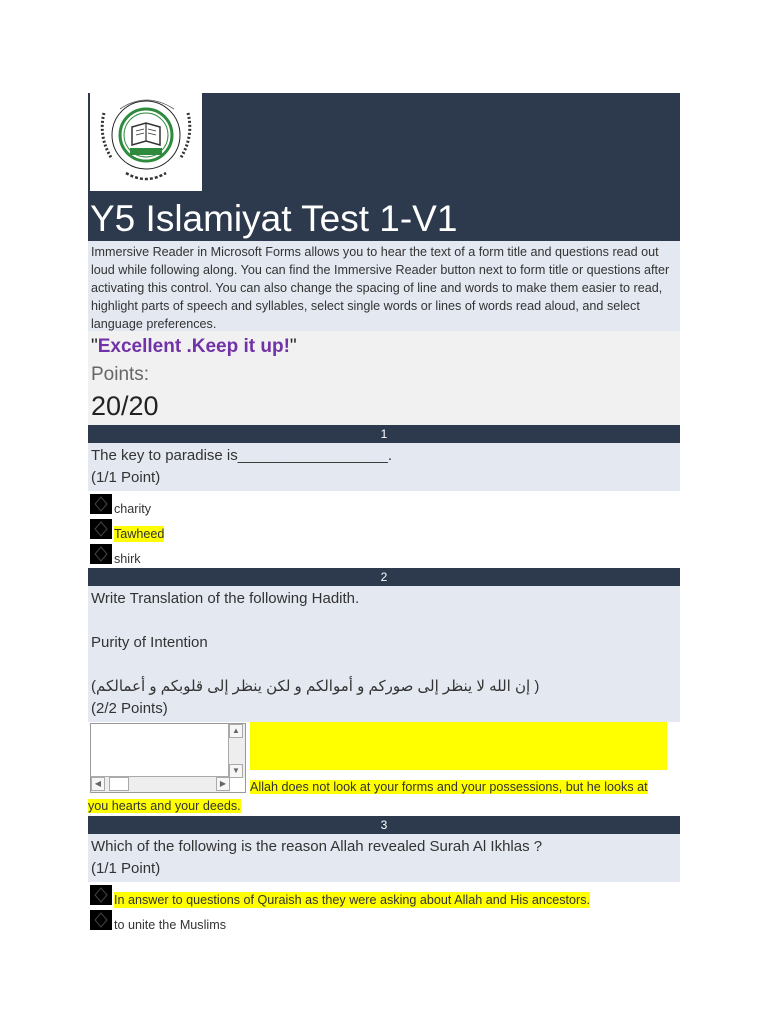 This screenshot has width=768, height=1024. I want to click on scroll-down-icon: ▼, so click(236, 771).